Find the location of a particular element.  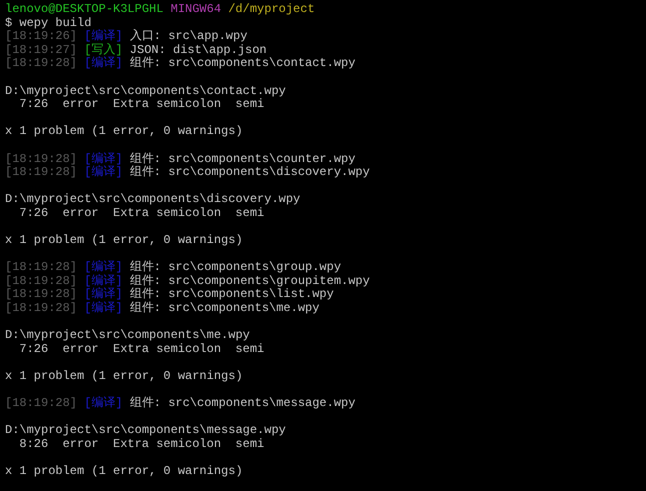

file-path: D:\myproject\src\components\message.wpy is located at coordinates (145, 431).